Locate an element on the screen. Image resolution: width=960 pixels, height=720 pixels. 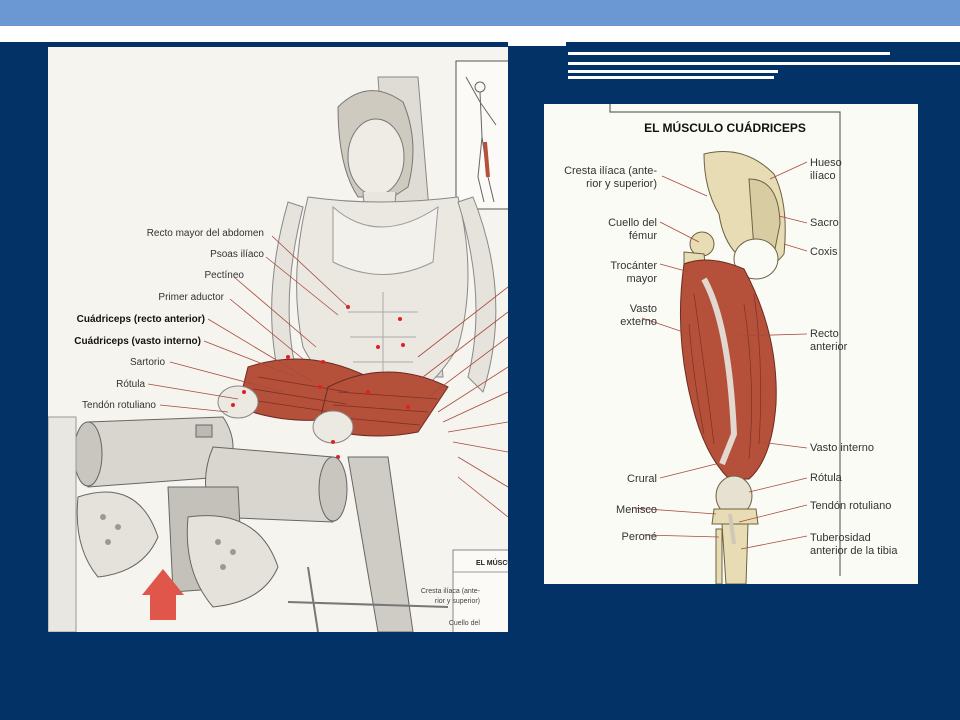
top-accent-bar is located at coordinates (480, 13).